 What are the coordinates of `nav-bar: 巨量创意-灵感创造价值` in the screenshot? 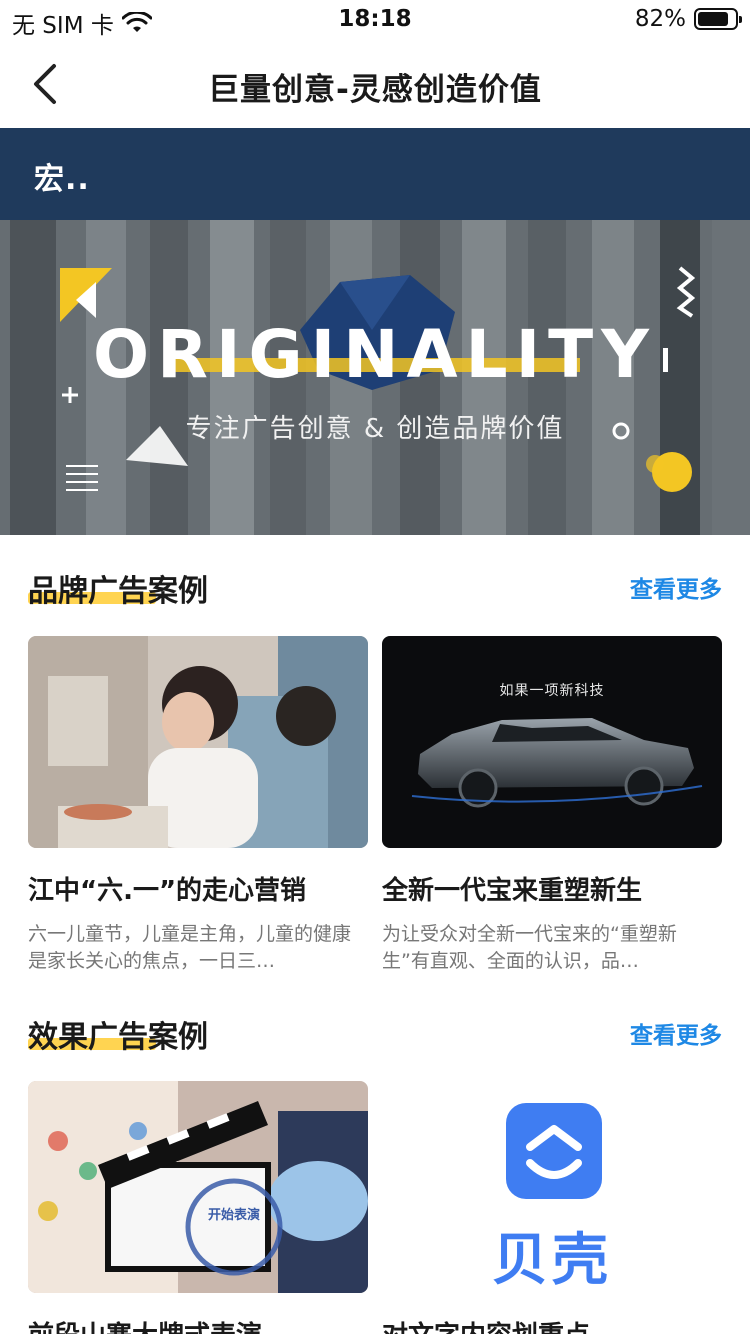 It's located at (375, 84).